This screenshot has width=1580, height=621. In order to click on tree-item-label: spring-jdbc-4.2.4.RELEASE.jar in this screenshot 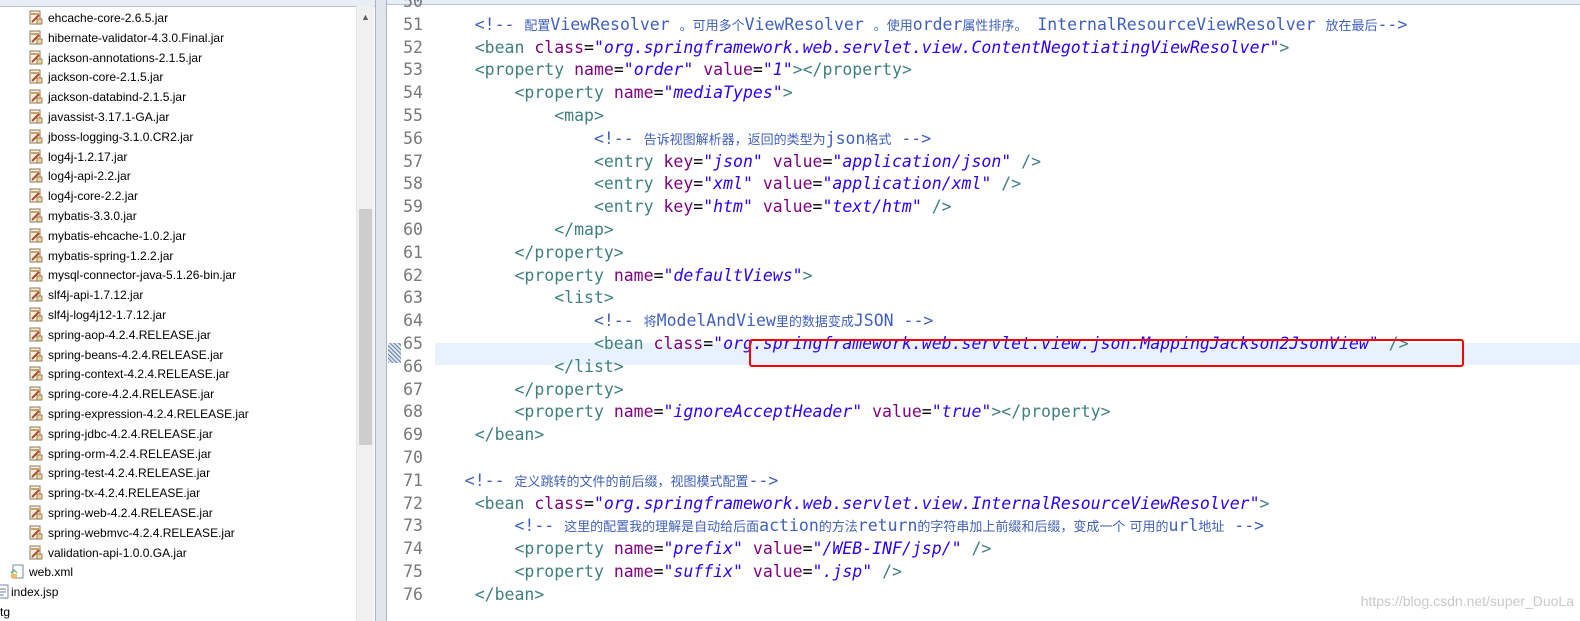, I will do `click(130, 433)`.